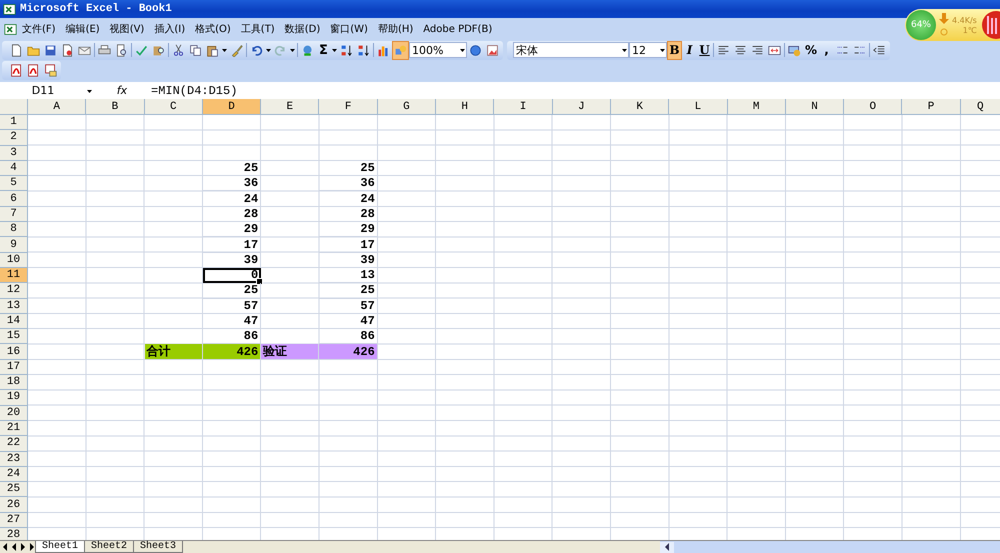 This screenshot has width=1000, height=553. What do you see at coordinates (14, 276) in the screenshot?
I see `row-header: 11` at bounding box center [14, 276].